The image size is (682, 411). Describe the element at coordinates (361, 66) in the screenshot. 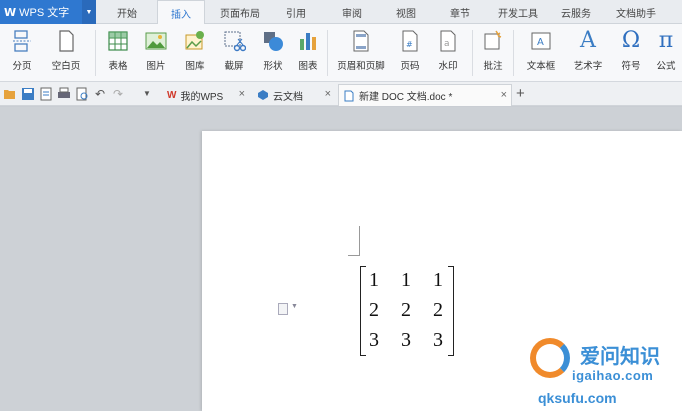

I see `header-footer-label: 页眉和页脚` at that location.